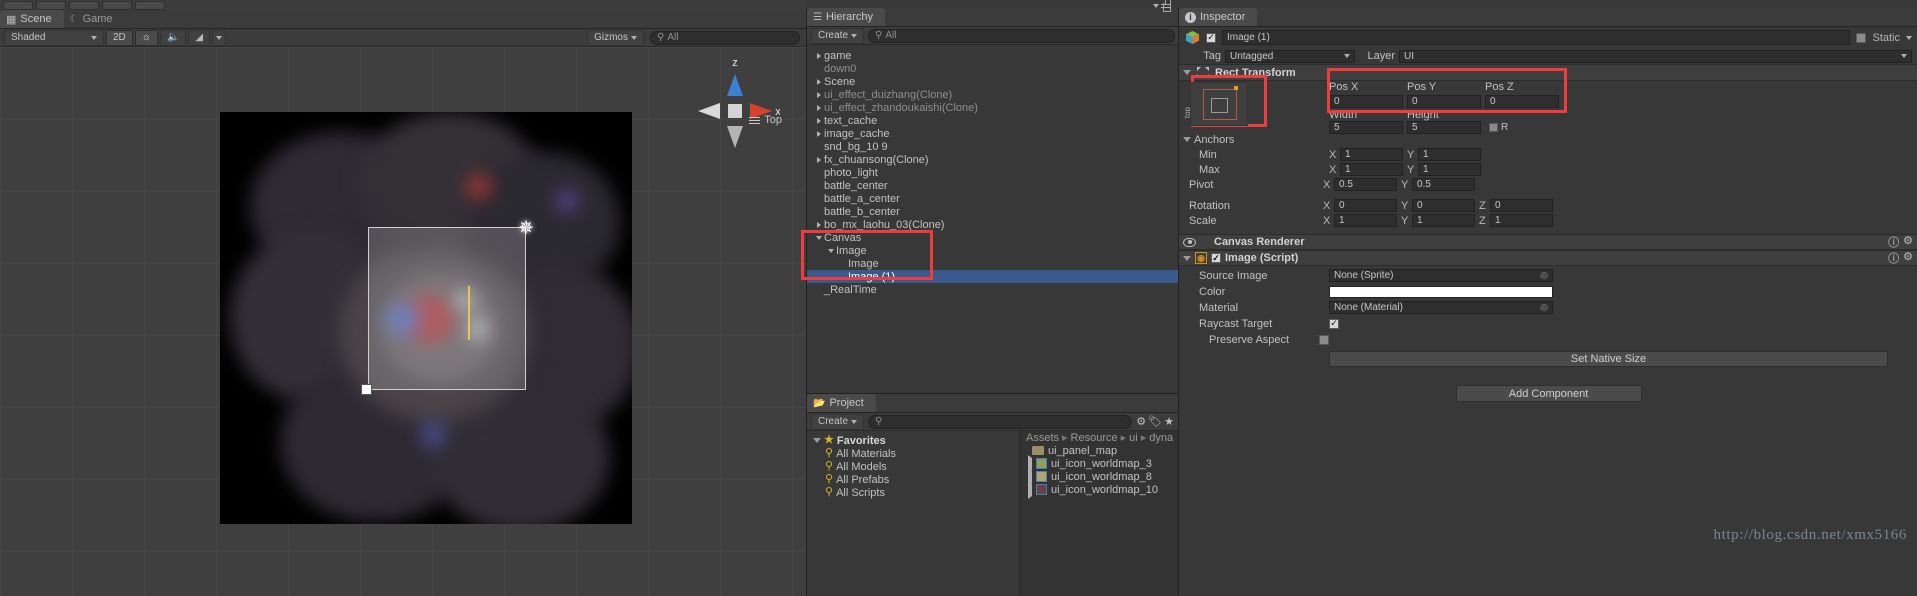 This screenshot has height=596, width=1917. I want to click on hierarchy-create-button: Create, so click(838, 35).